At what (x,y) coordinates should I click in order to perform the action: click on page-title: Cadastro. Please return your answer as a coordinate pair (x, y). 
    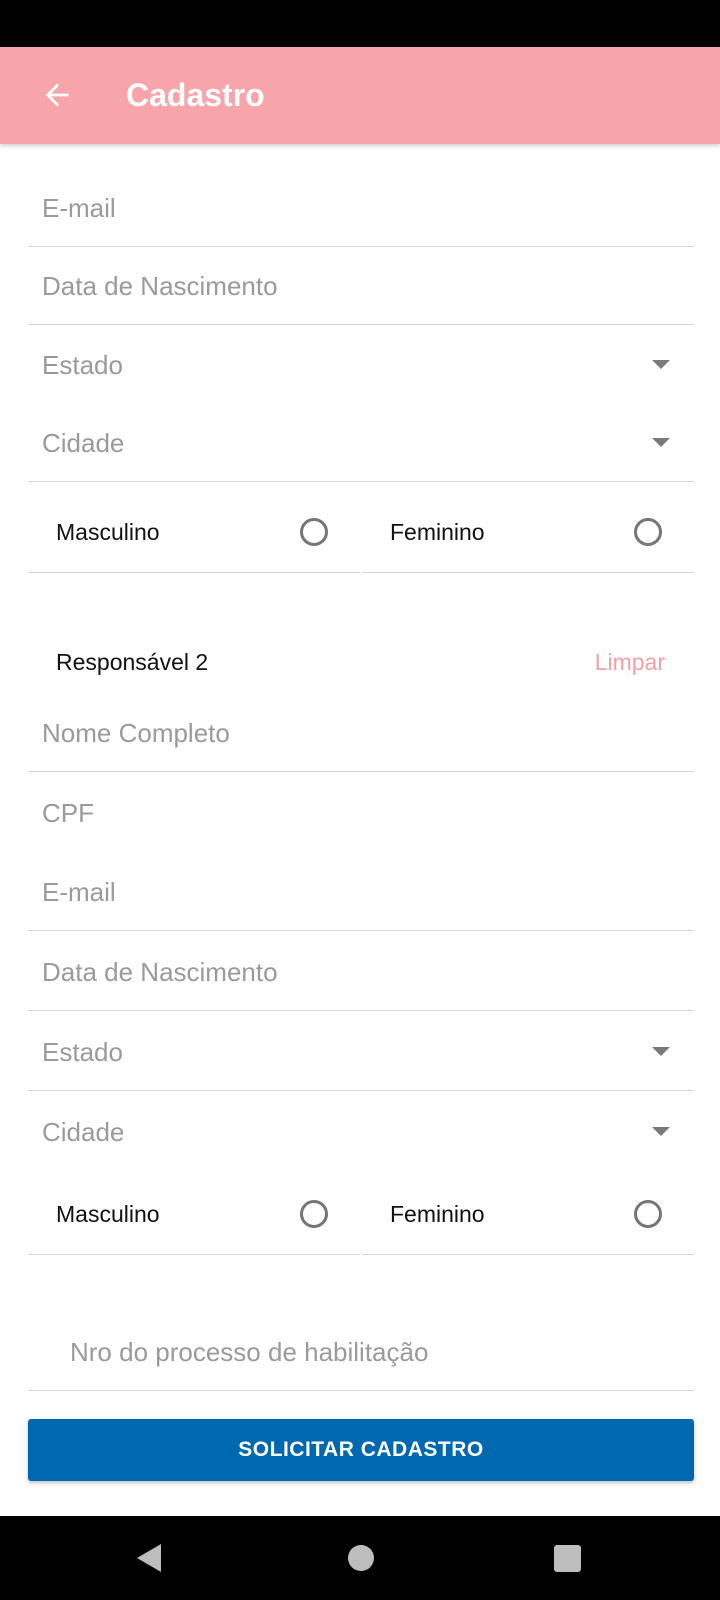
    Looking at the image, I should click on (195, 95).